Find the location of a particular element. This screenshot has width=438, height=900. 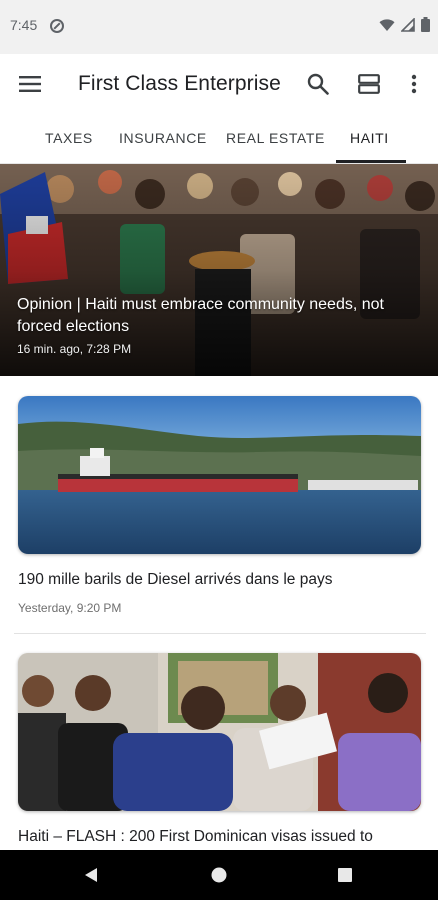

menu-button is located at coordinates (30, 84).